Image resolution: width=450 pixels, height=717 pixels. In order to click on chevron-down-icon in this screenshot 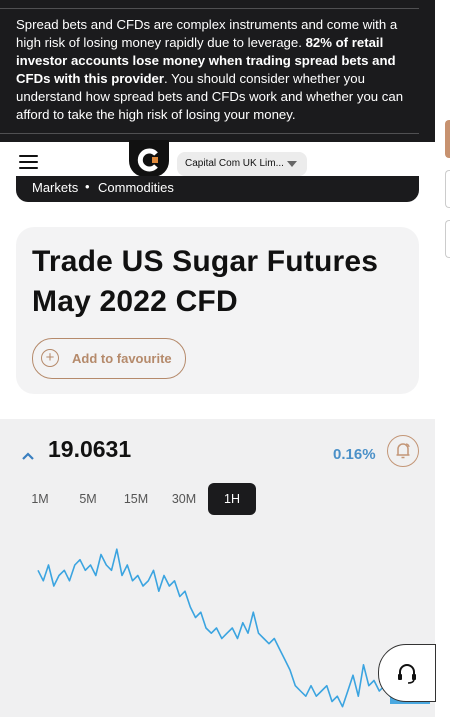, I will do `click(292, 164)`.